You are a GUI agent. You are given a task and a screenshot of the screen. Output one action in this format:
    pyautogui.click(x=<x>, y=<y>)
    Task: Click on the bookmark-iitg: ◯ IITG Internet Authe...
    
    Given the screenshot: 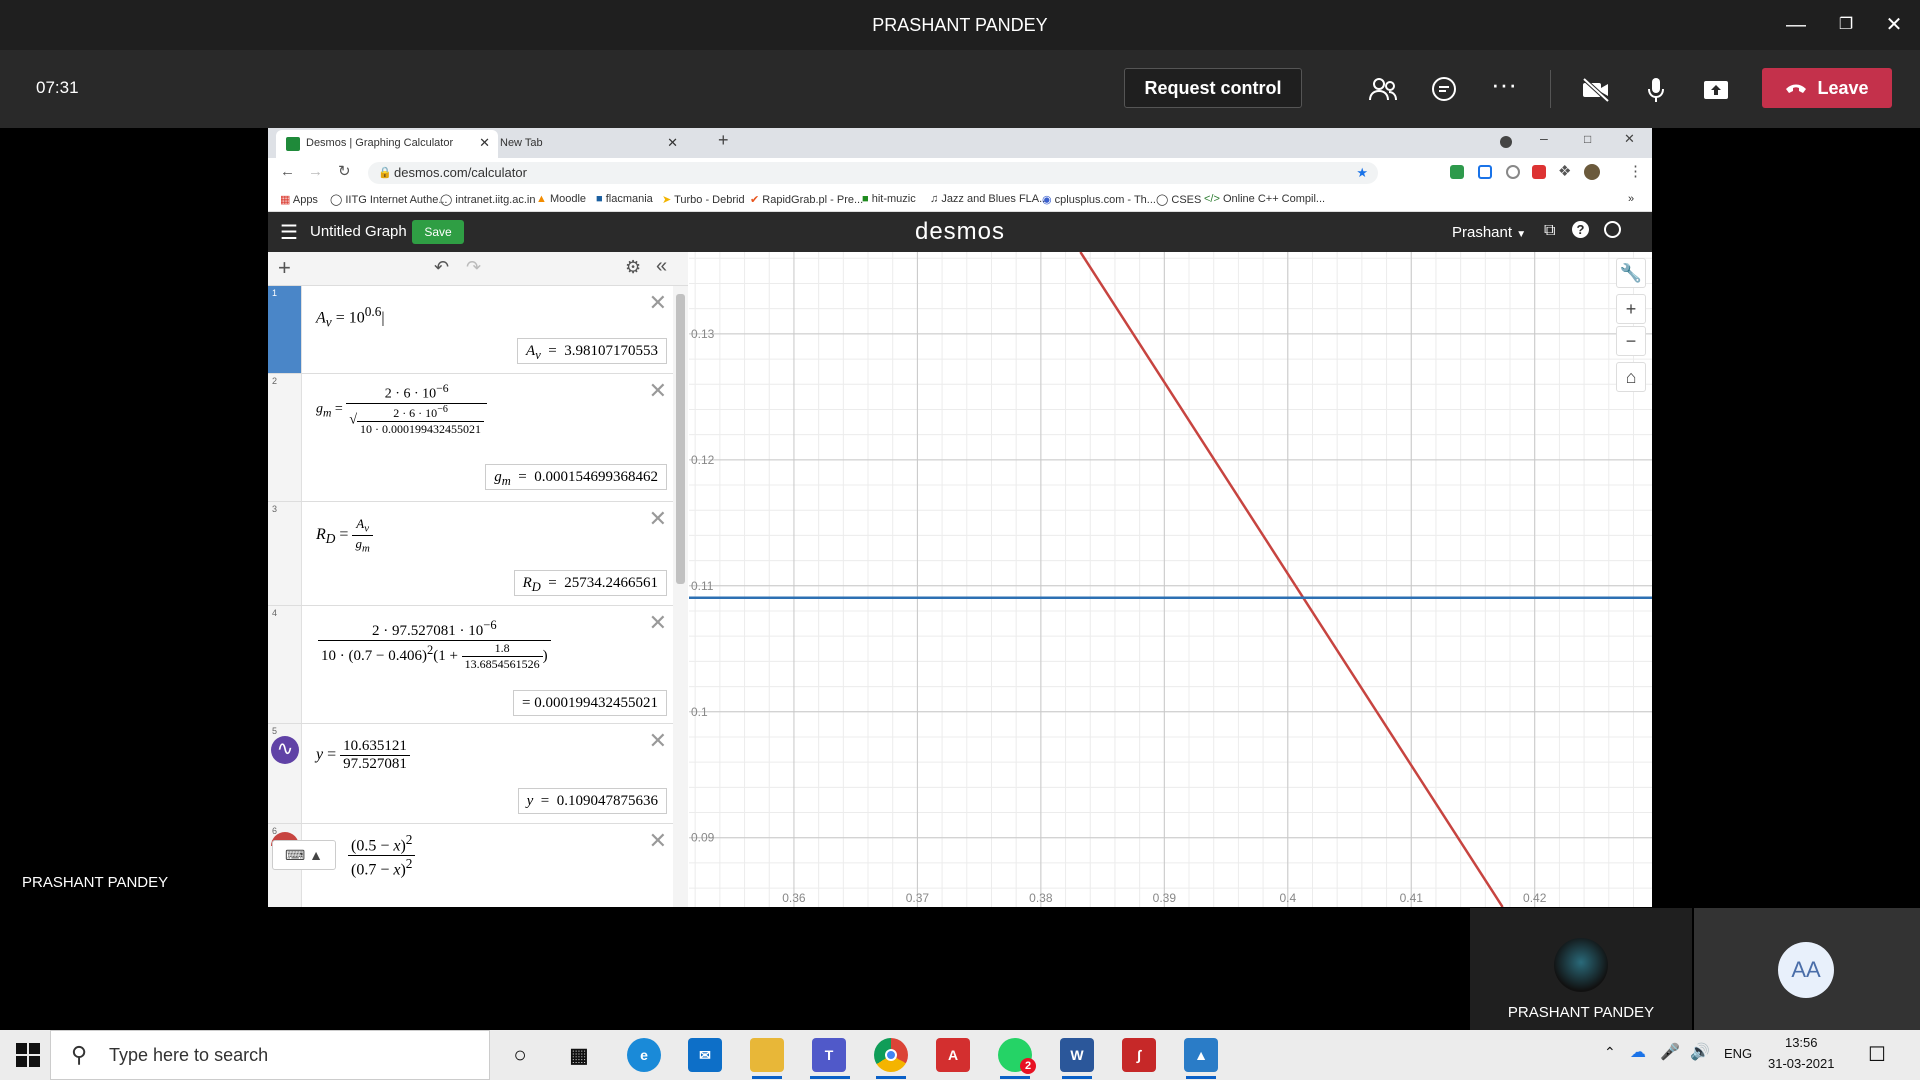 What is the action you would take?
    pyautogui.click(x=389, y=199)
    